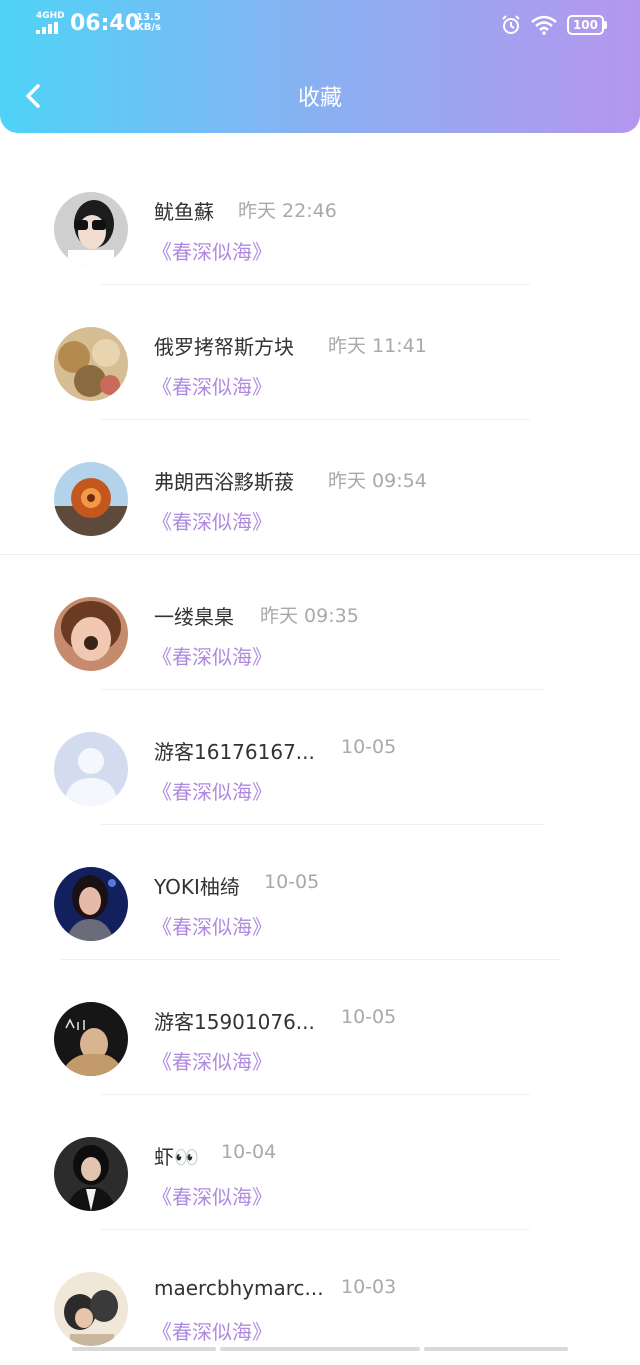 The image size is (640, 1365). What do you see at coordinates (287, 211) in the screenshot?
I see `timestamp: 昨天 22:46` at bounding box center [287, 211].